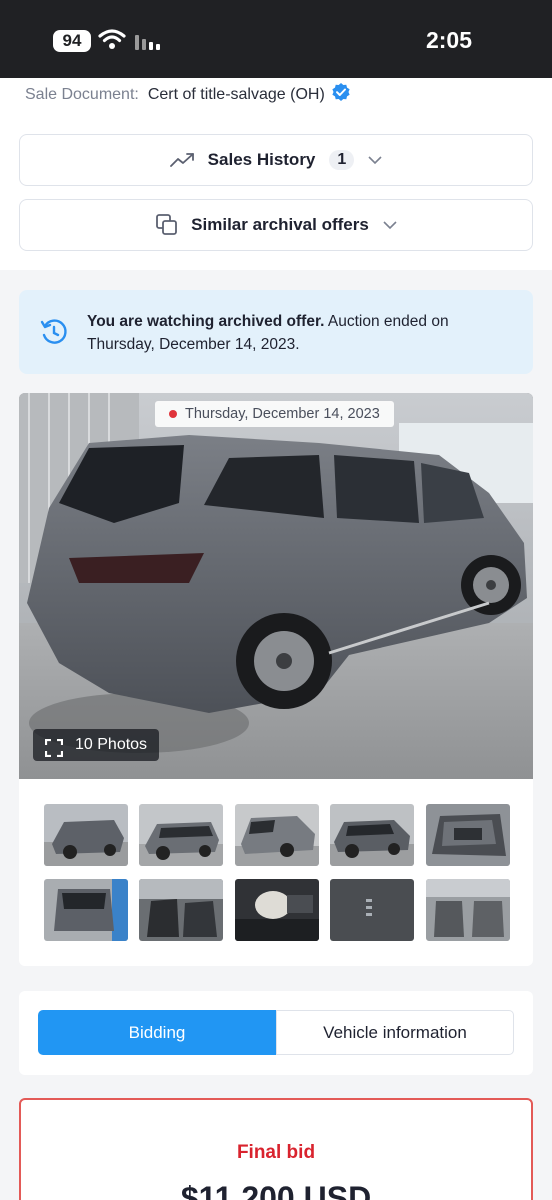 Image resolution: width=552 pixels, height=1200 pixels. I want to click on sale-document-label: Sale Document:, so click(82, 94).